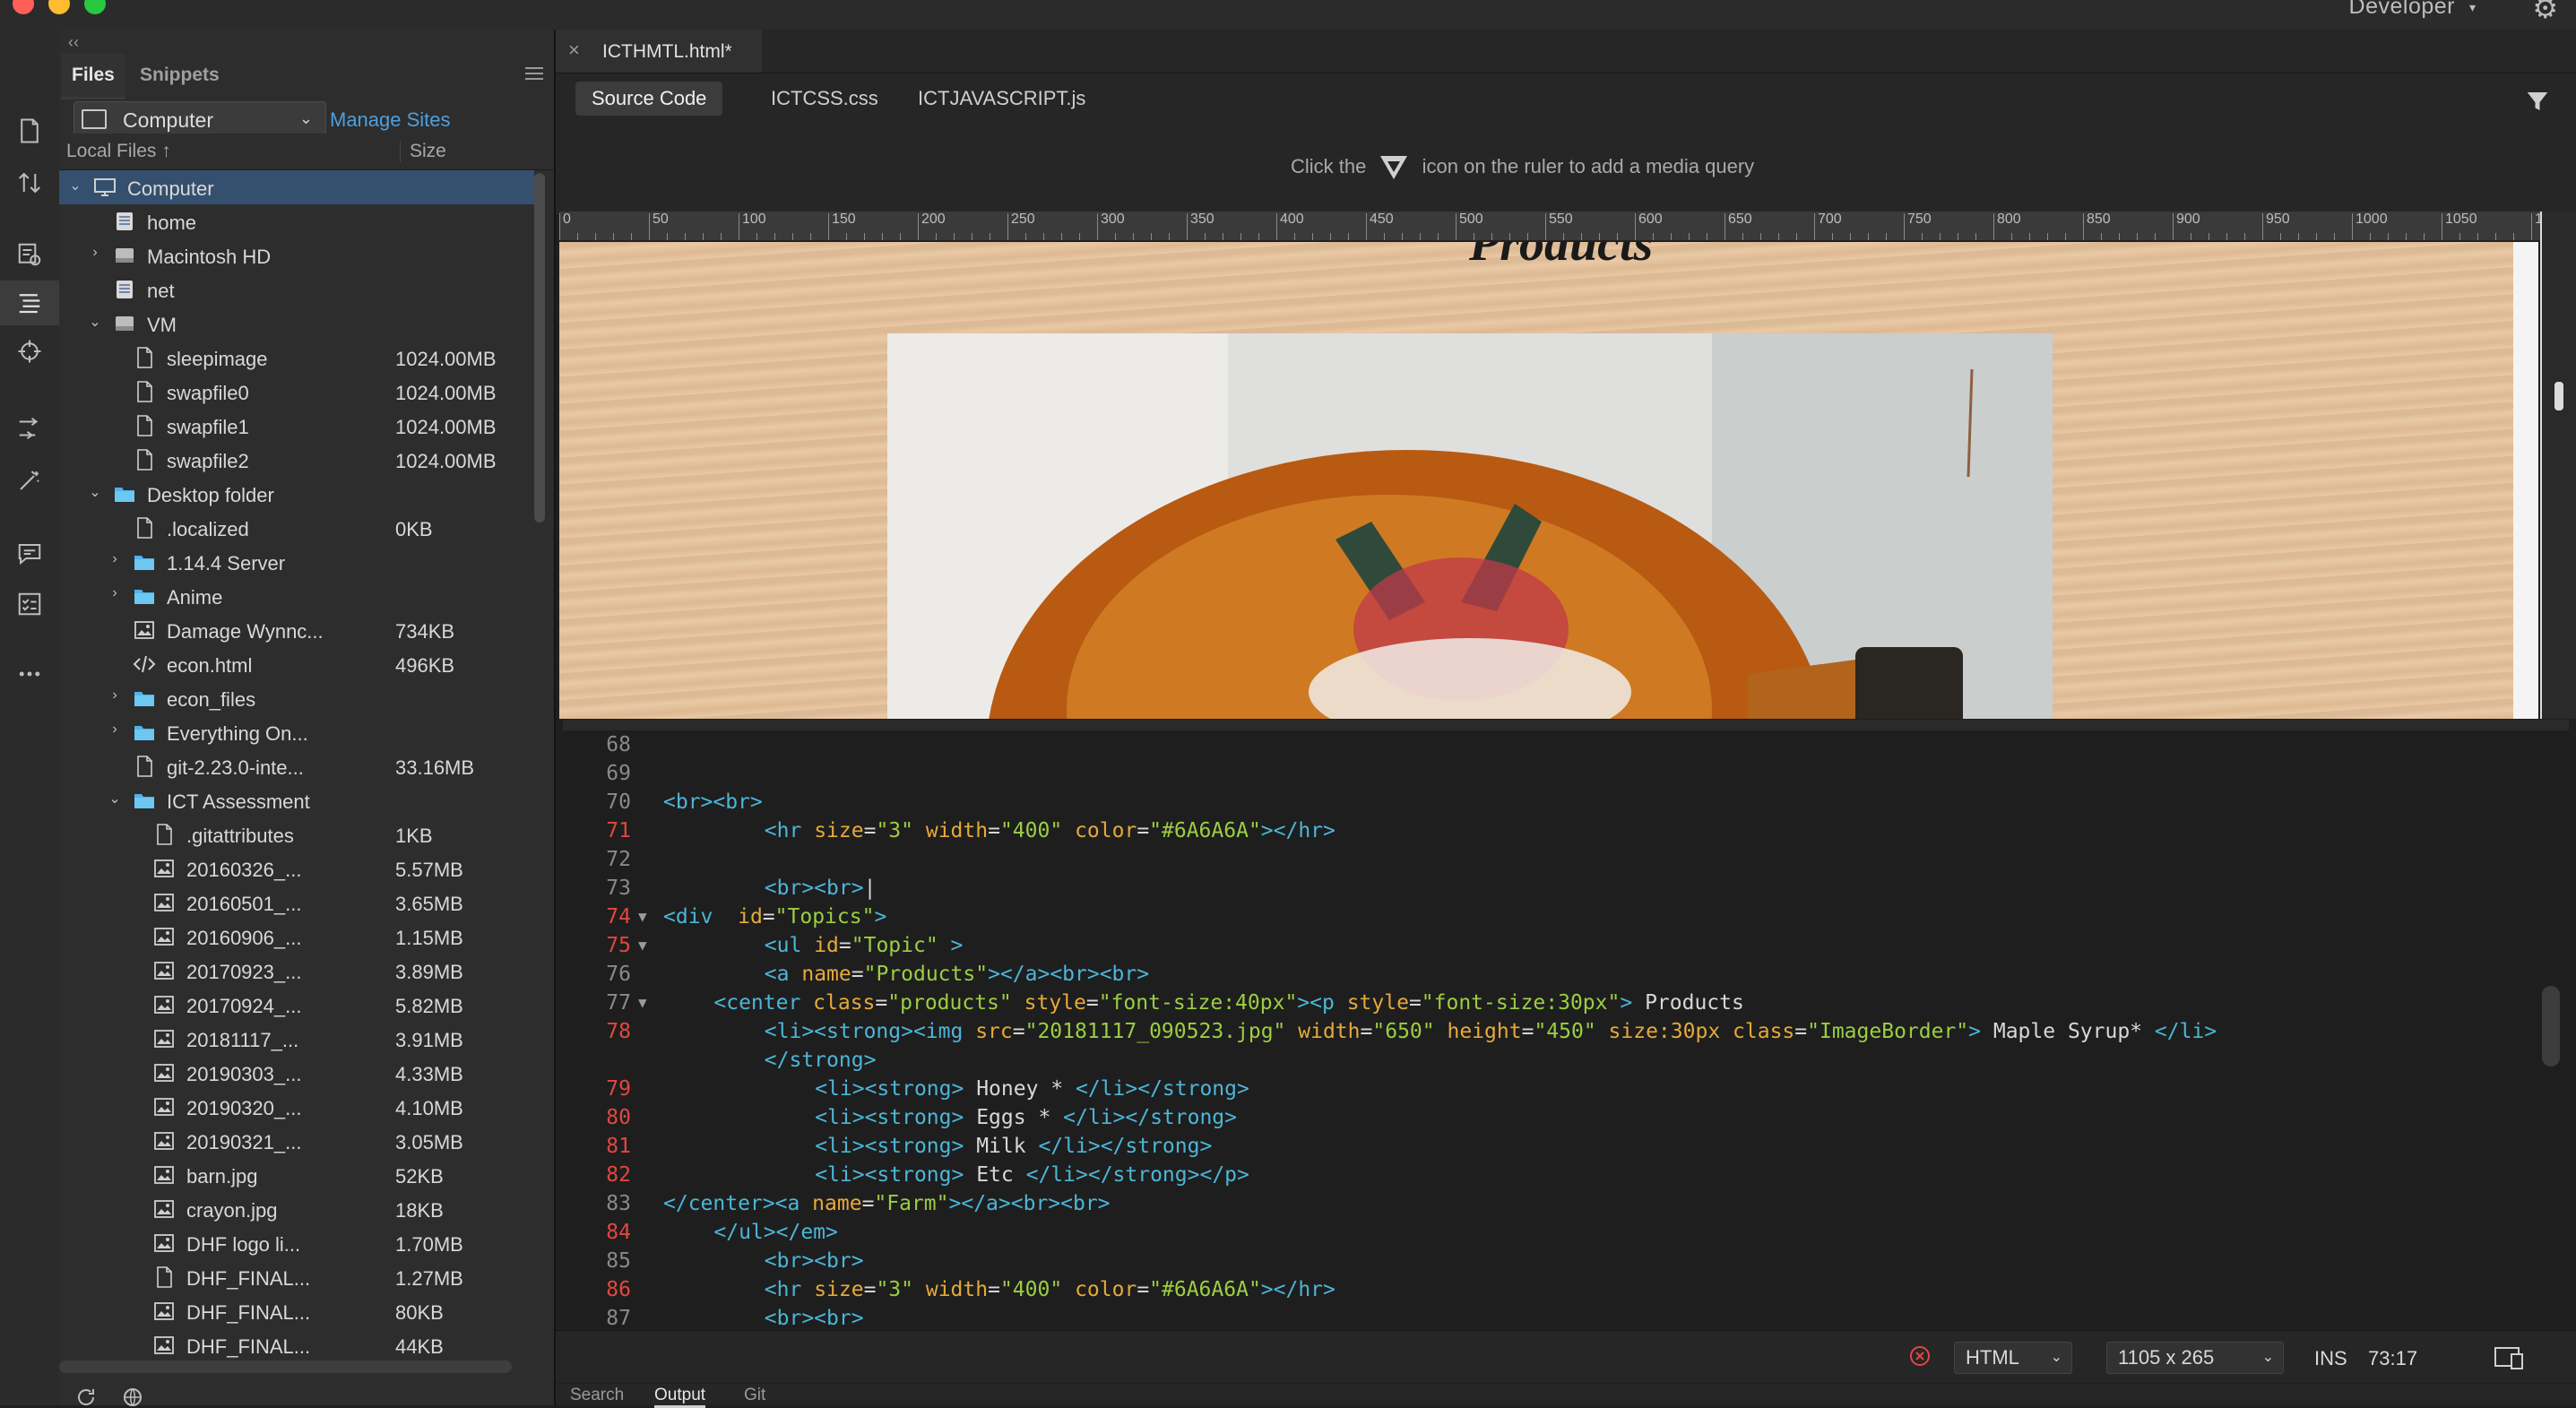  Describe the element at coordinates (23, 7) in the screenshot. I see `close-window-button` at that location.